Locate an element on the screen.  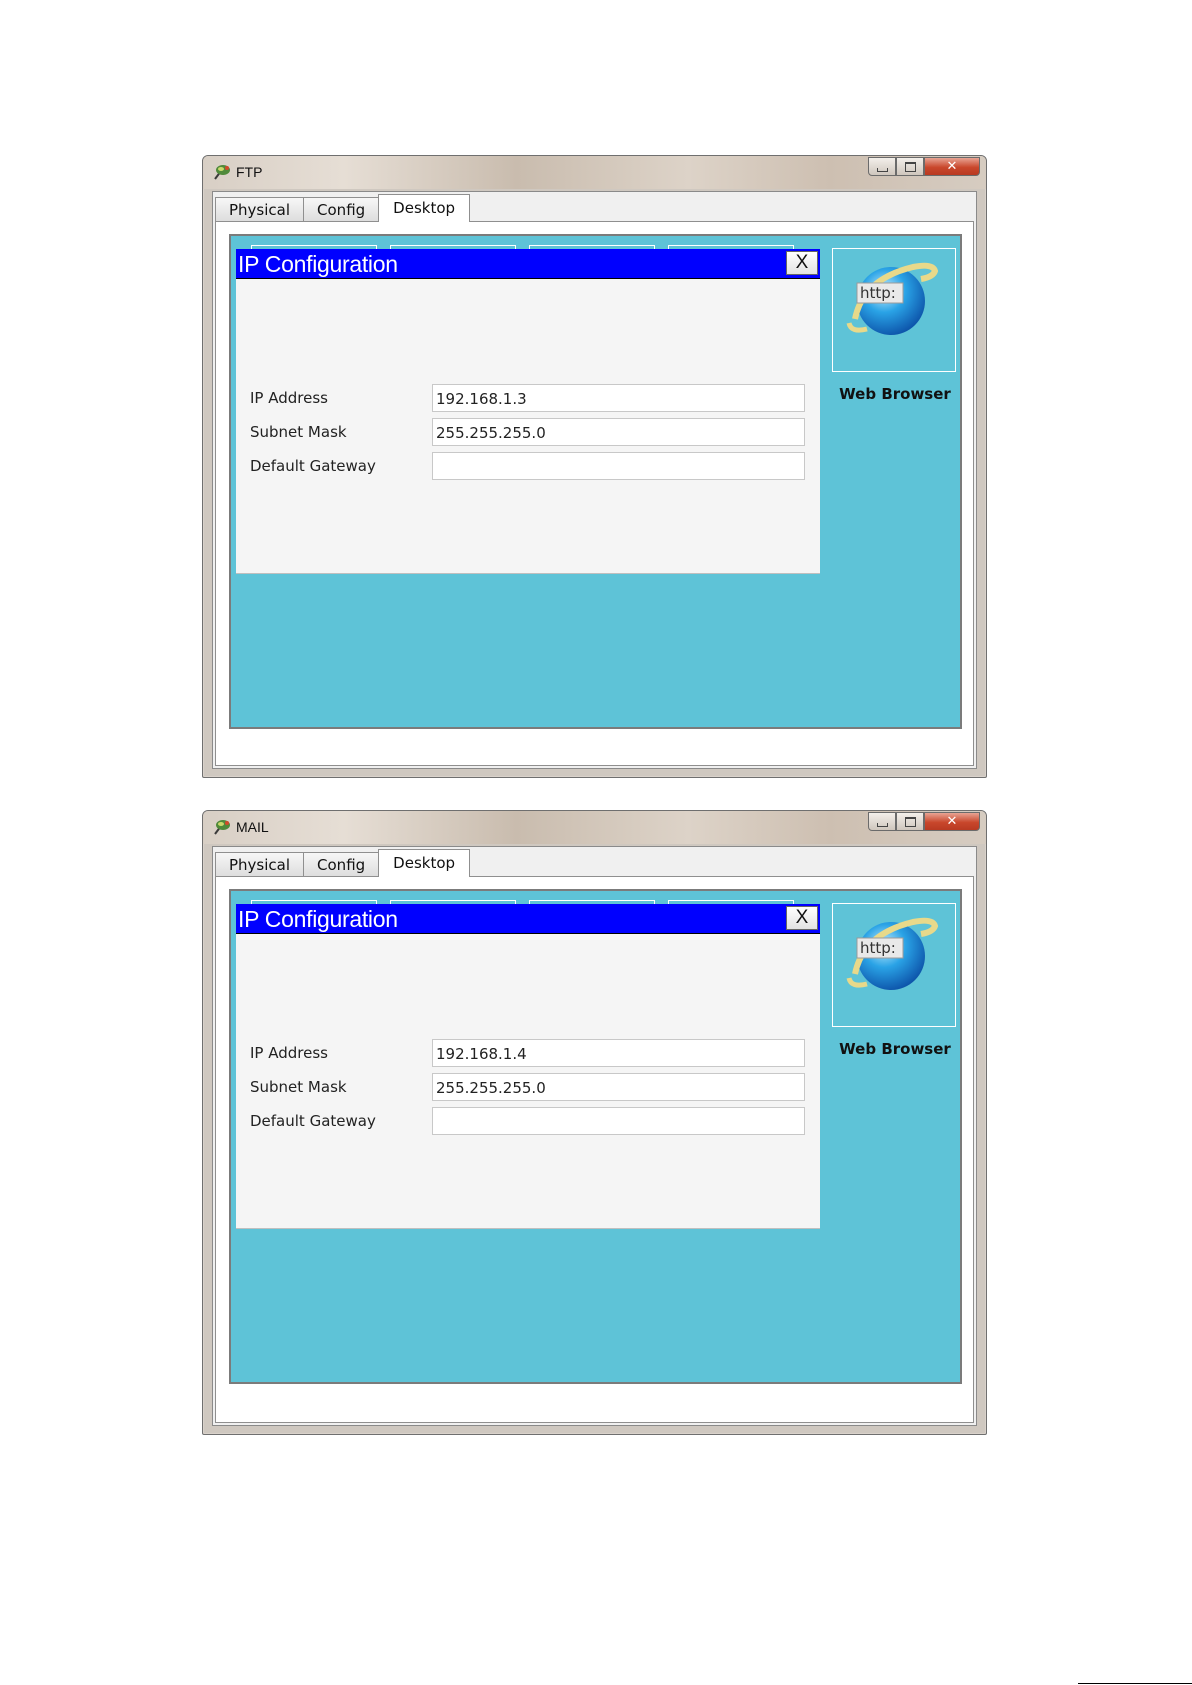
title-bar: FTP ✕ is located at coordinates (594, 172).